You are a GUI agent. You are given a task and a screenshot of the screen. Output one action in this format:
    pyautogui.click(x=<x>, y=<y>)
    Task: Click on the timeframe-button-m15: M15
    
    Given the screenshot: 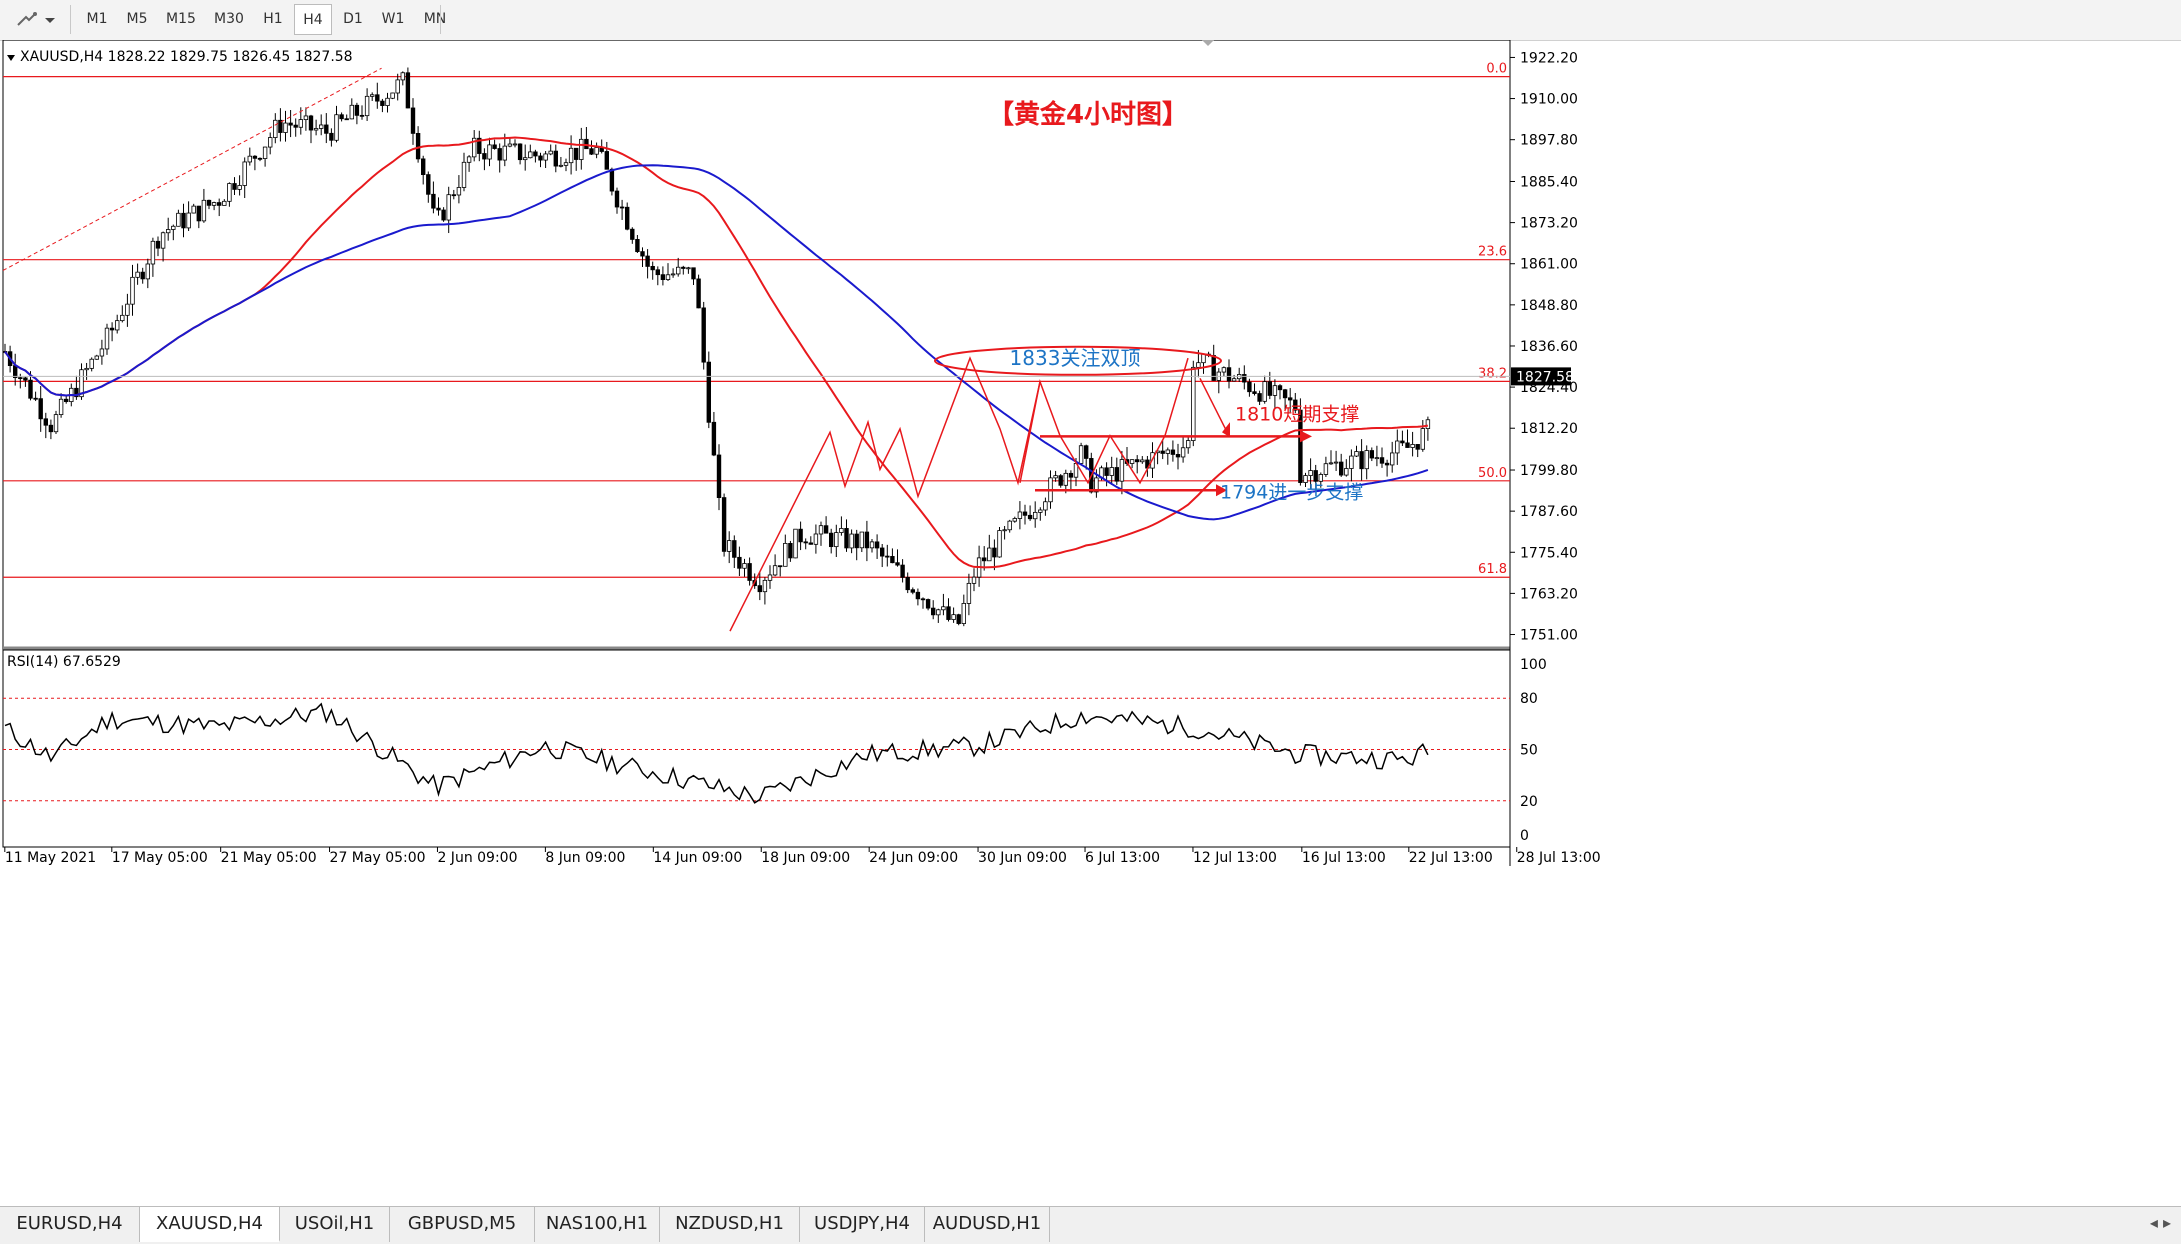 What is the action you would take?
    pyautogui.click(x=181, y=19)
    